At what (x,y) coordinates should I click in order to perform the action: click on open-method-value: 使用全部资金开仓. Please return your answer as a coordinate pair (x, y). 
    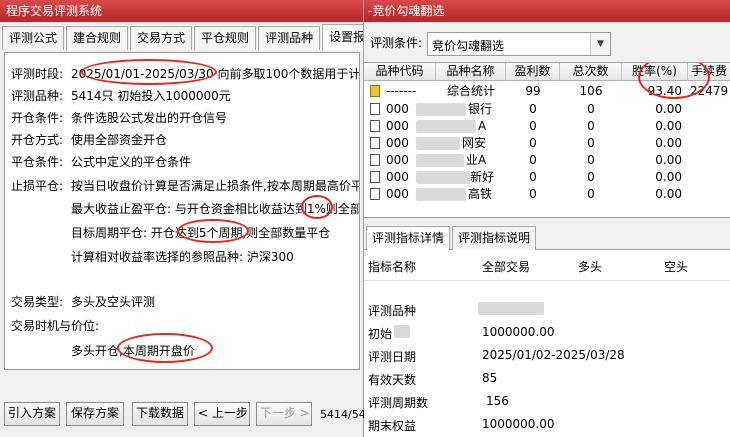
    Looking at the image, I should click on (119, 140).